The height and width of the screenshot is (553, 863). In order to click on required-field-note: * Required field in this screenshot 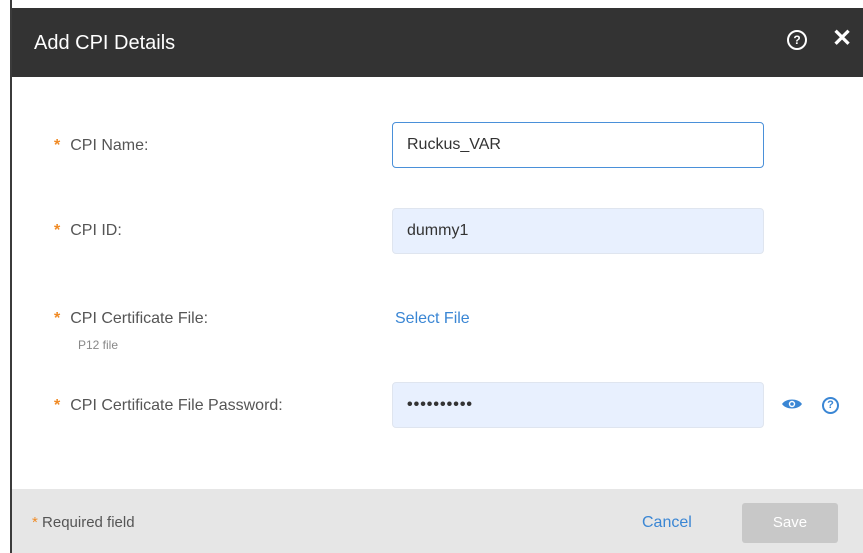, I will do `click(83, 522)`.